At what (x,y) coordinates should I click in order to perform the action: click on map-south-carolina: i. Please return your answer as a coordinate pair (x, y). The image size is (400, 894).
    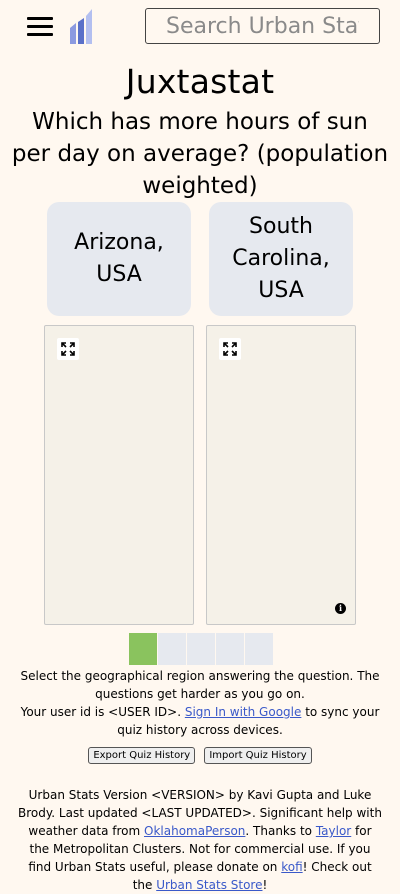
    Looking at the image, I should click on (281, 475).